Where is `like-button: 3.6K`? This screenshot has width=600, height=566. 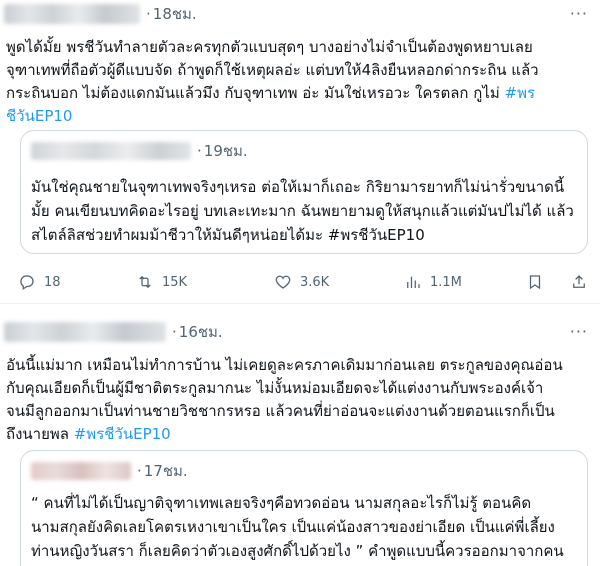
like-button: 3.6K is located at coordinates (301, 282).